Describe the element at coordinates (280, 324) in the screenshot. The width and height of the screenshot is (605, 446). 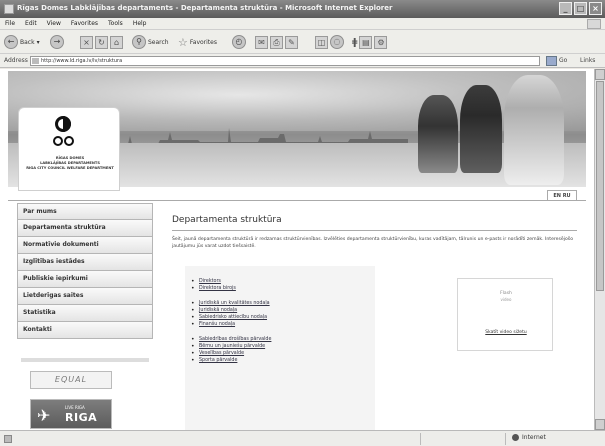
I see `structure-link: Finanšu nodaļa` at that location.